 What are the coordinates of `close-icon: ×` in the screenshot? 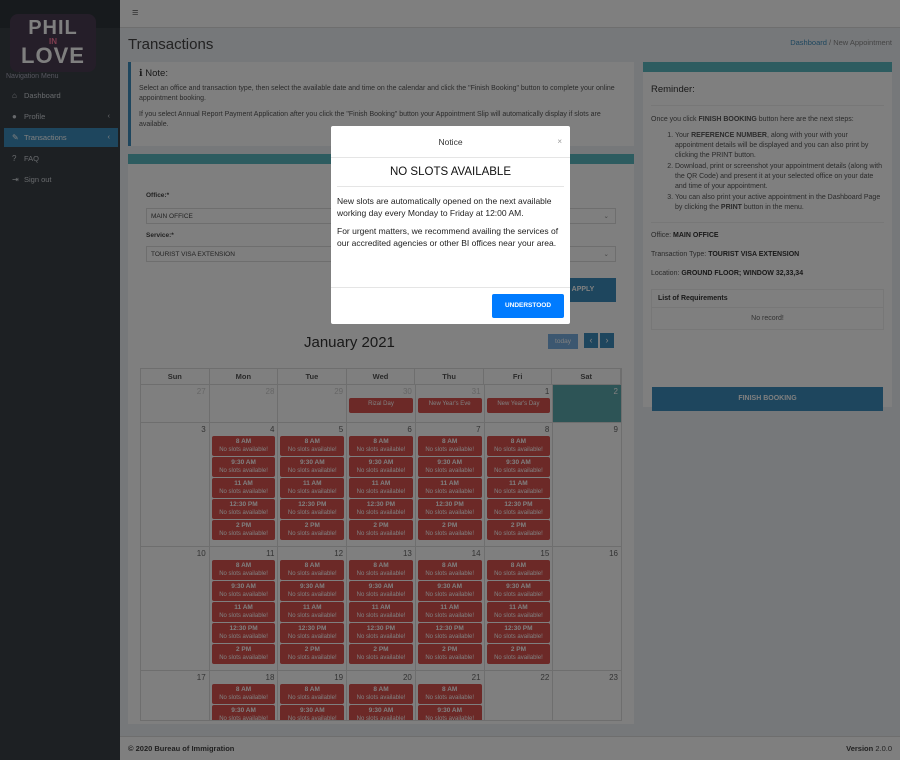 It's located at (559, 142).